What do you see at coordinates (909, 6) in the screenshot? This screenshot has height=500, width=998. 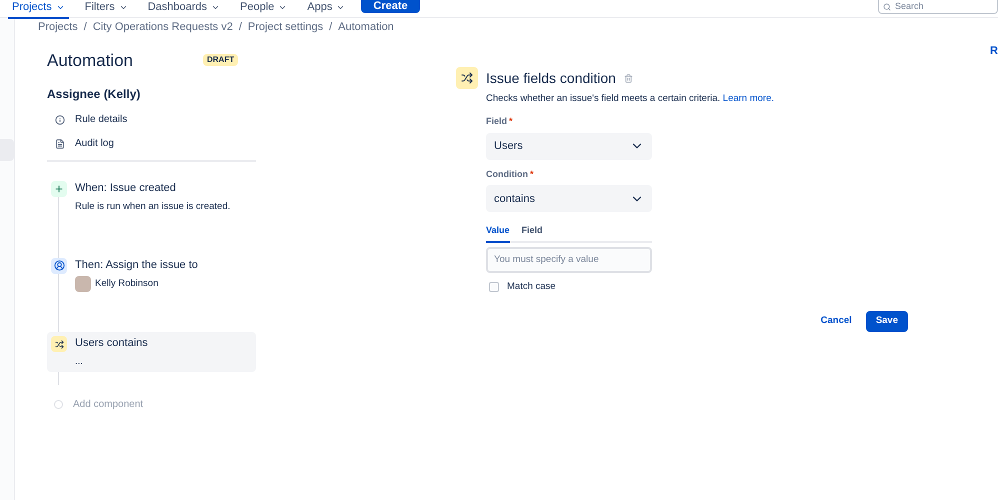 I see `search-placeholder: Search` at bounding box center [909, 6].